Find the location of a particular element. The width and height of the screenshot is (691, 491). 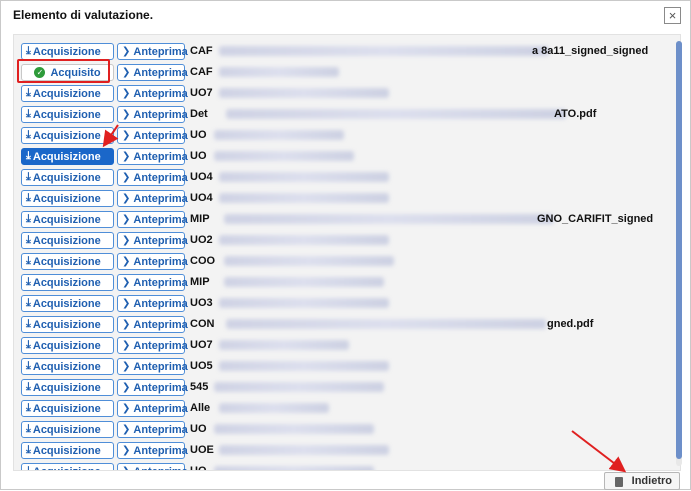

back-button: Indietro is located at coordinates (642, 481).